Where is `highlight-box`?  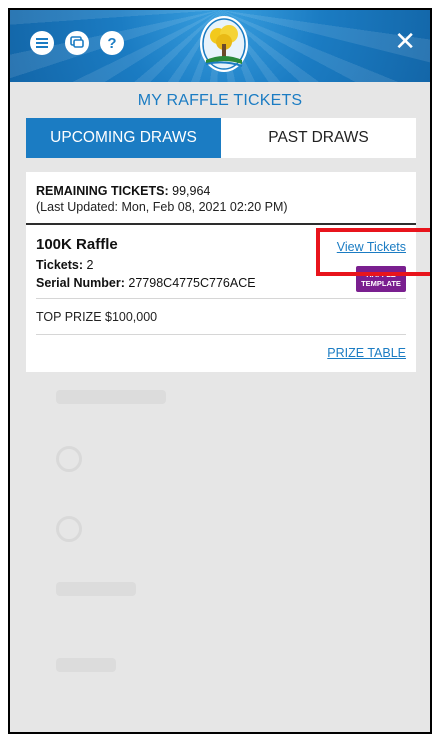
highlight-box is located at coordinates (373, 252).